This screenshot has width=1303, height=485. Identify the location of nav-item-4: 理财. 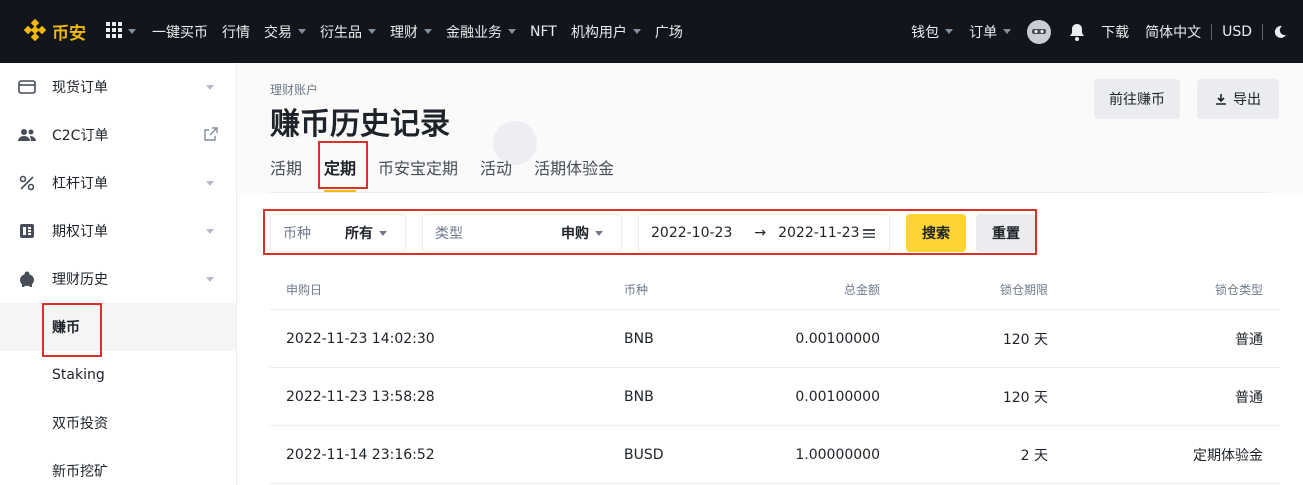
(411, 32).